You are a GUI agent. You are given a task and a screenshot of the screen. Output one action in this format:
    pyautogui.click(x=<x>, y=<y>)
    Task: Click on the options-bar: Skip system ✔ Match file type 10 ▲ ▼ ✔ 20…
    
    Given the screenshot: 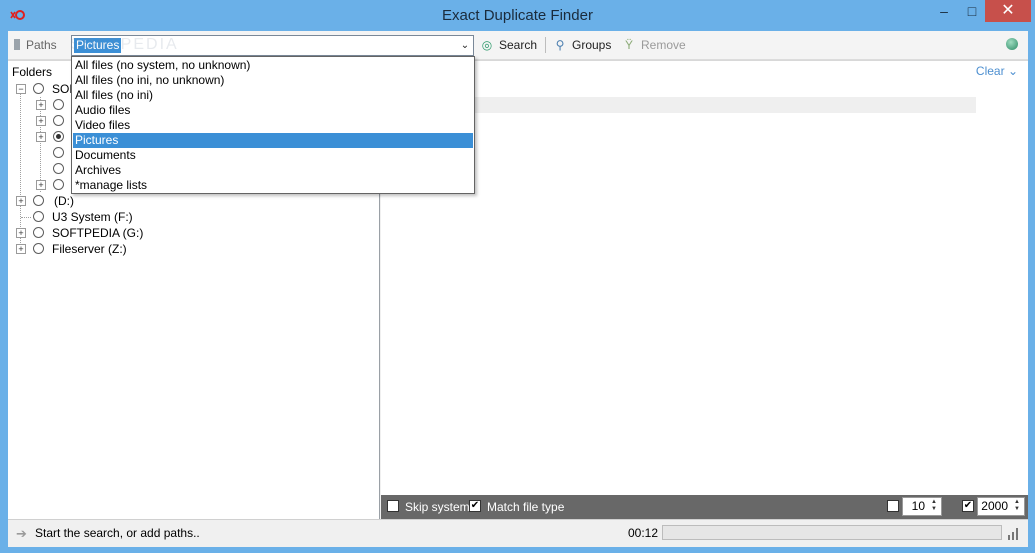 What is the action you would take?
    pyautogui.click(x=704, y=507)
    